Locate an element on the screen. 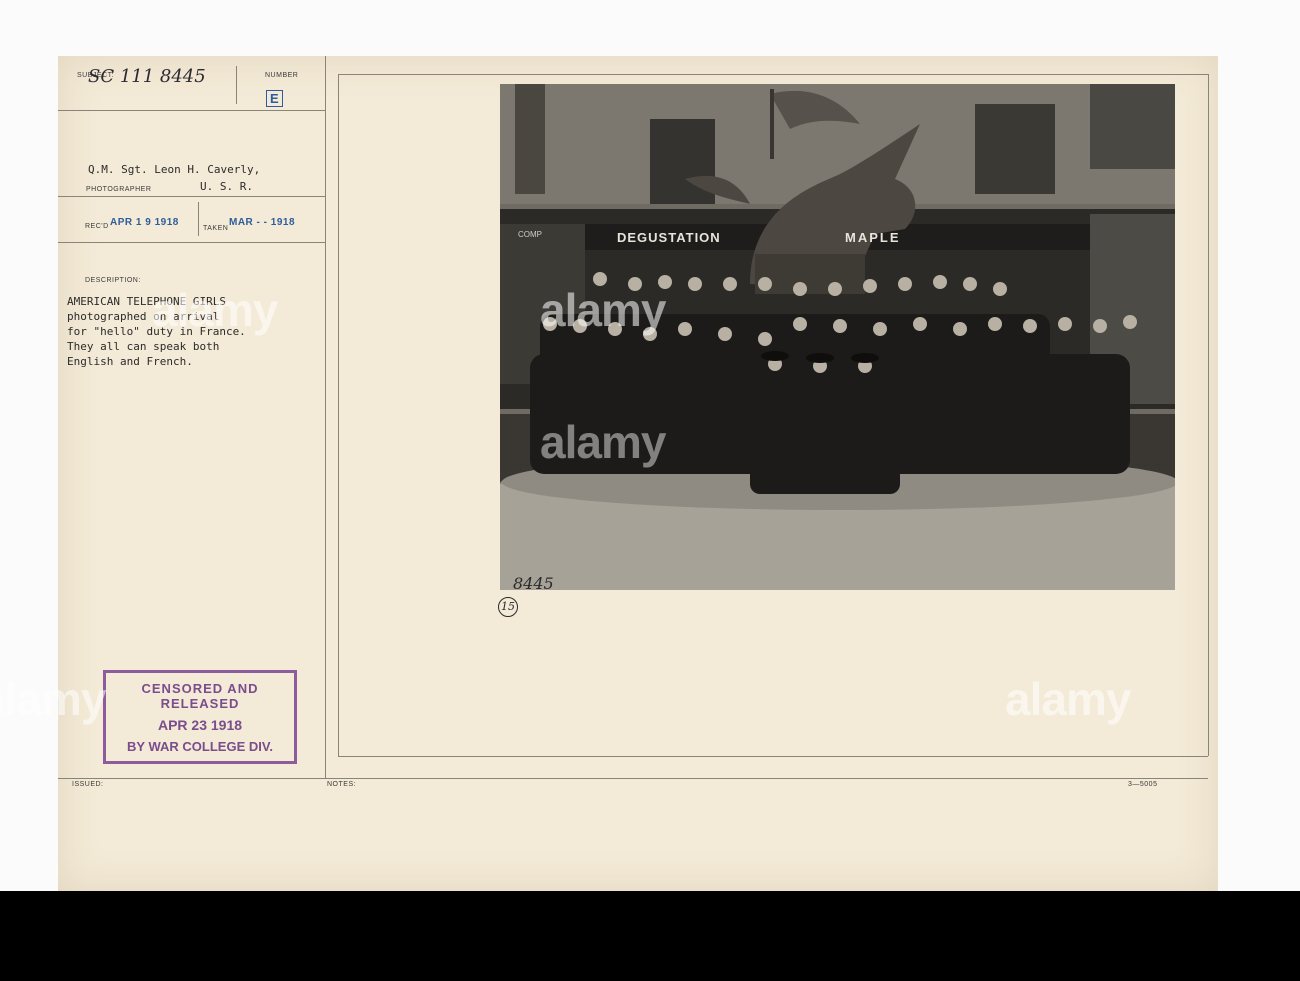 The height and width of the screenshot is (981, 1300). shop-sign-degustation: DEGUSTATION is located at coordinates (669, 237).